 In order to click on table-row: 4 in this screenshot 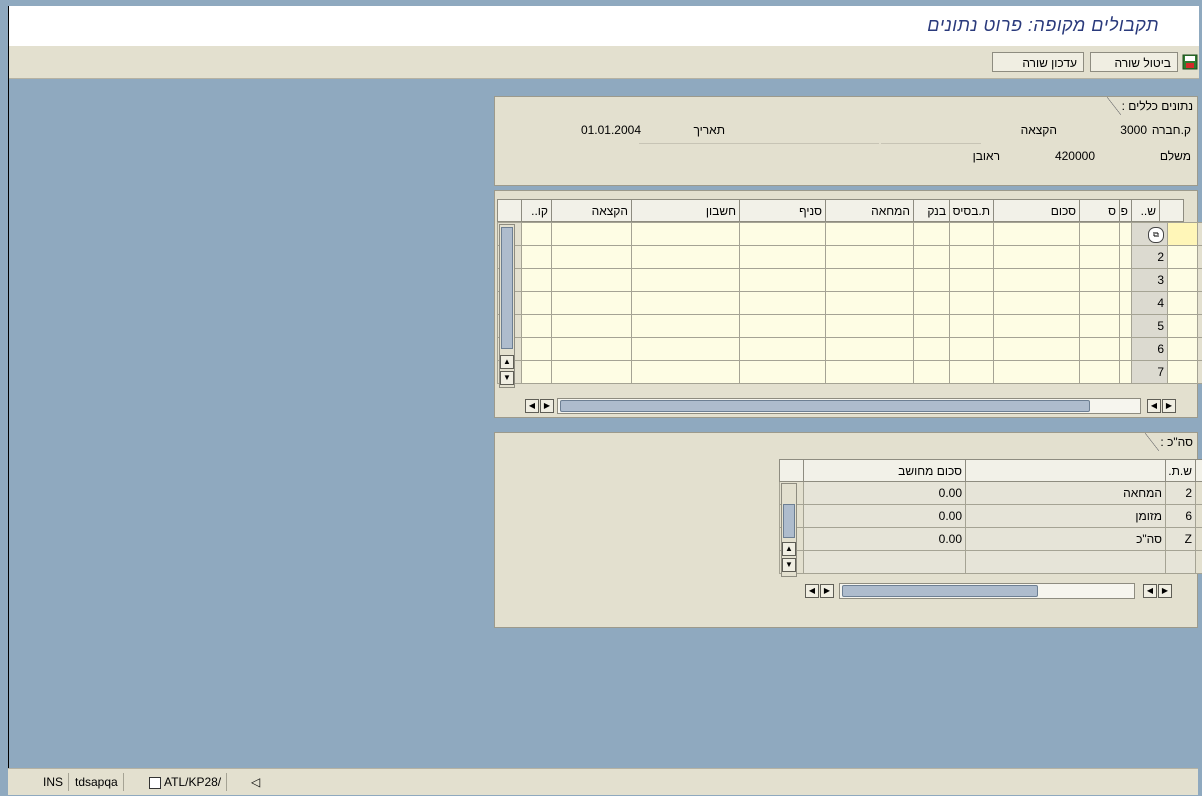, I will do `click(849, 303)`.